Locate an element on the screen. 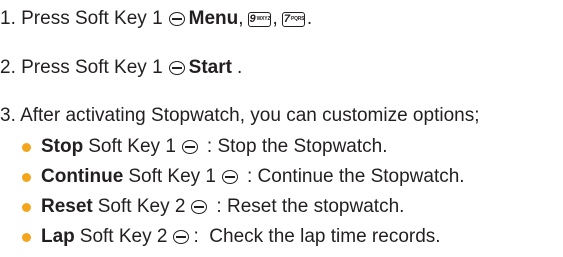 Image resolution: width=563 pixels, height=257 pixels. option-desc: : Reset the stopwatch. is located at coordinates (310, 206).